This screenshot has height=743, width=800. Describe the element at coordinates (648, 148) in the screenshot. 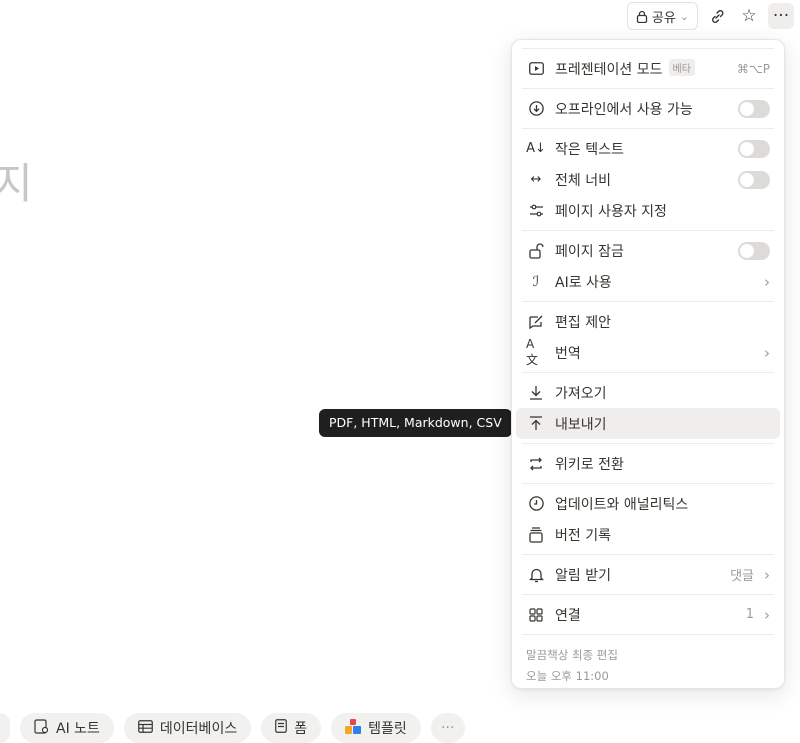

I see `menu-item-small-text: A↓ 작은 텍스트` at that location.